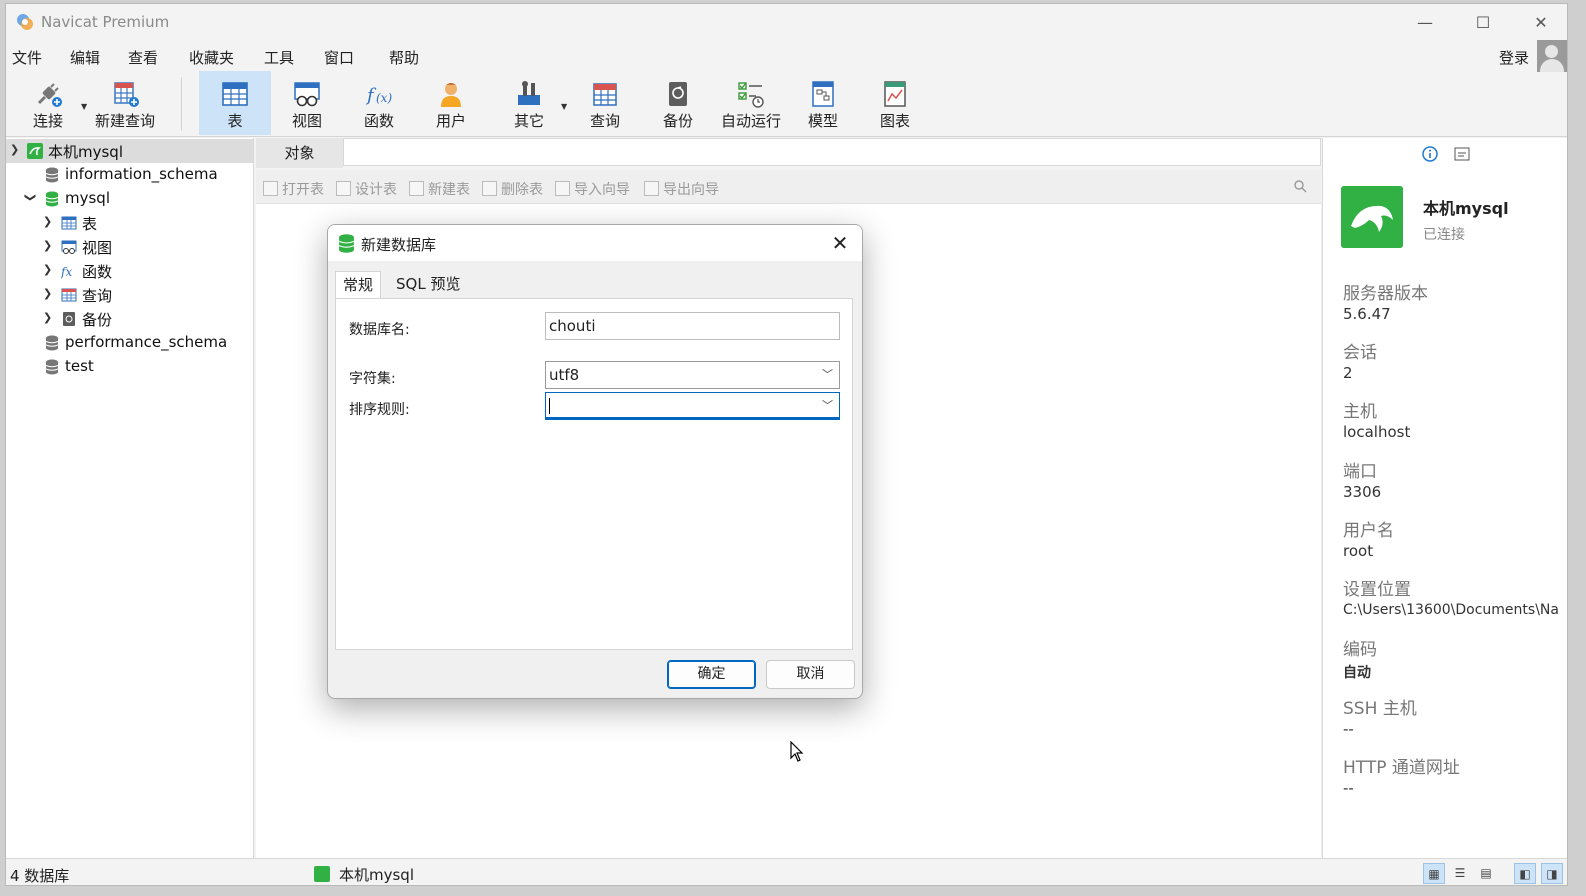 The height and width of the screenshot is (896, 1586). Describe the element at coordinates (1377, 590) in the screenshot. I see `info-label: 设置位置` at that location.